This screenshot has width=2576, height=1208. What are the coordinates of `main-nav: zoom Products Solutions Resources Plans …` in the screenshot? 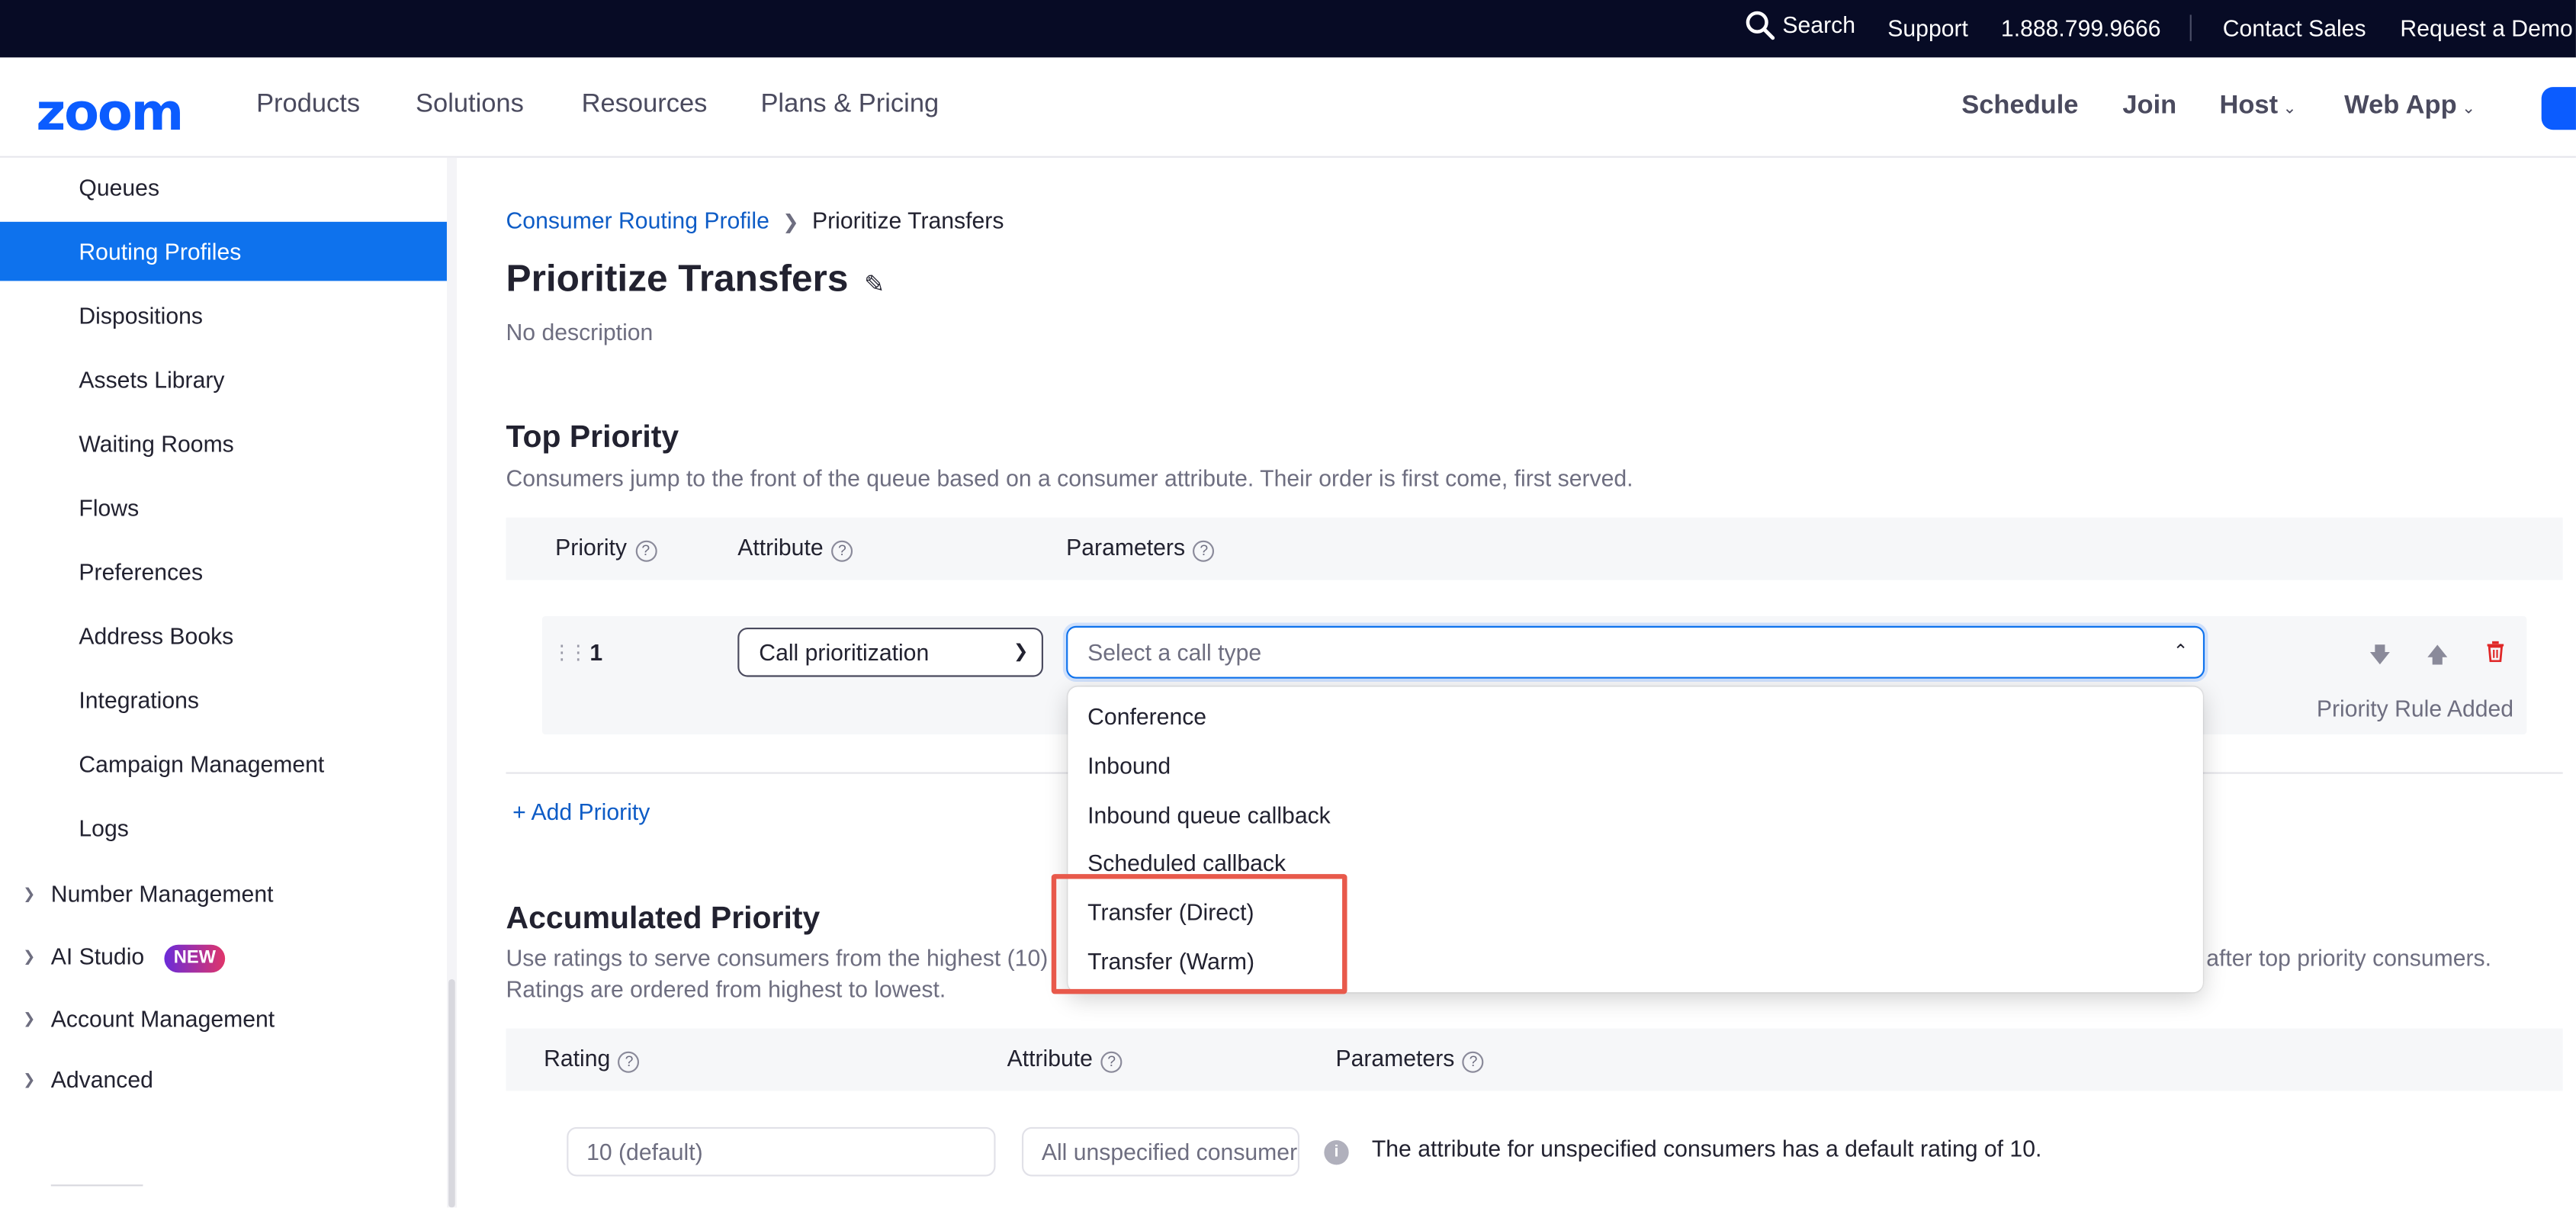 It's located at (1288, 107).